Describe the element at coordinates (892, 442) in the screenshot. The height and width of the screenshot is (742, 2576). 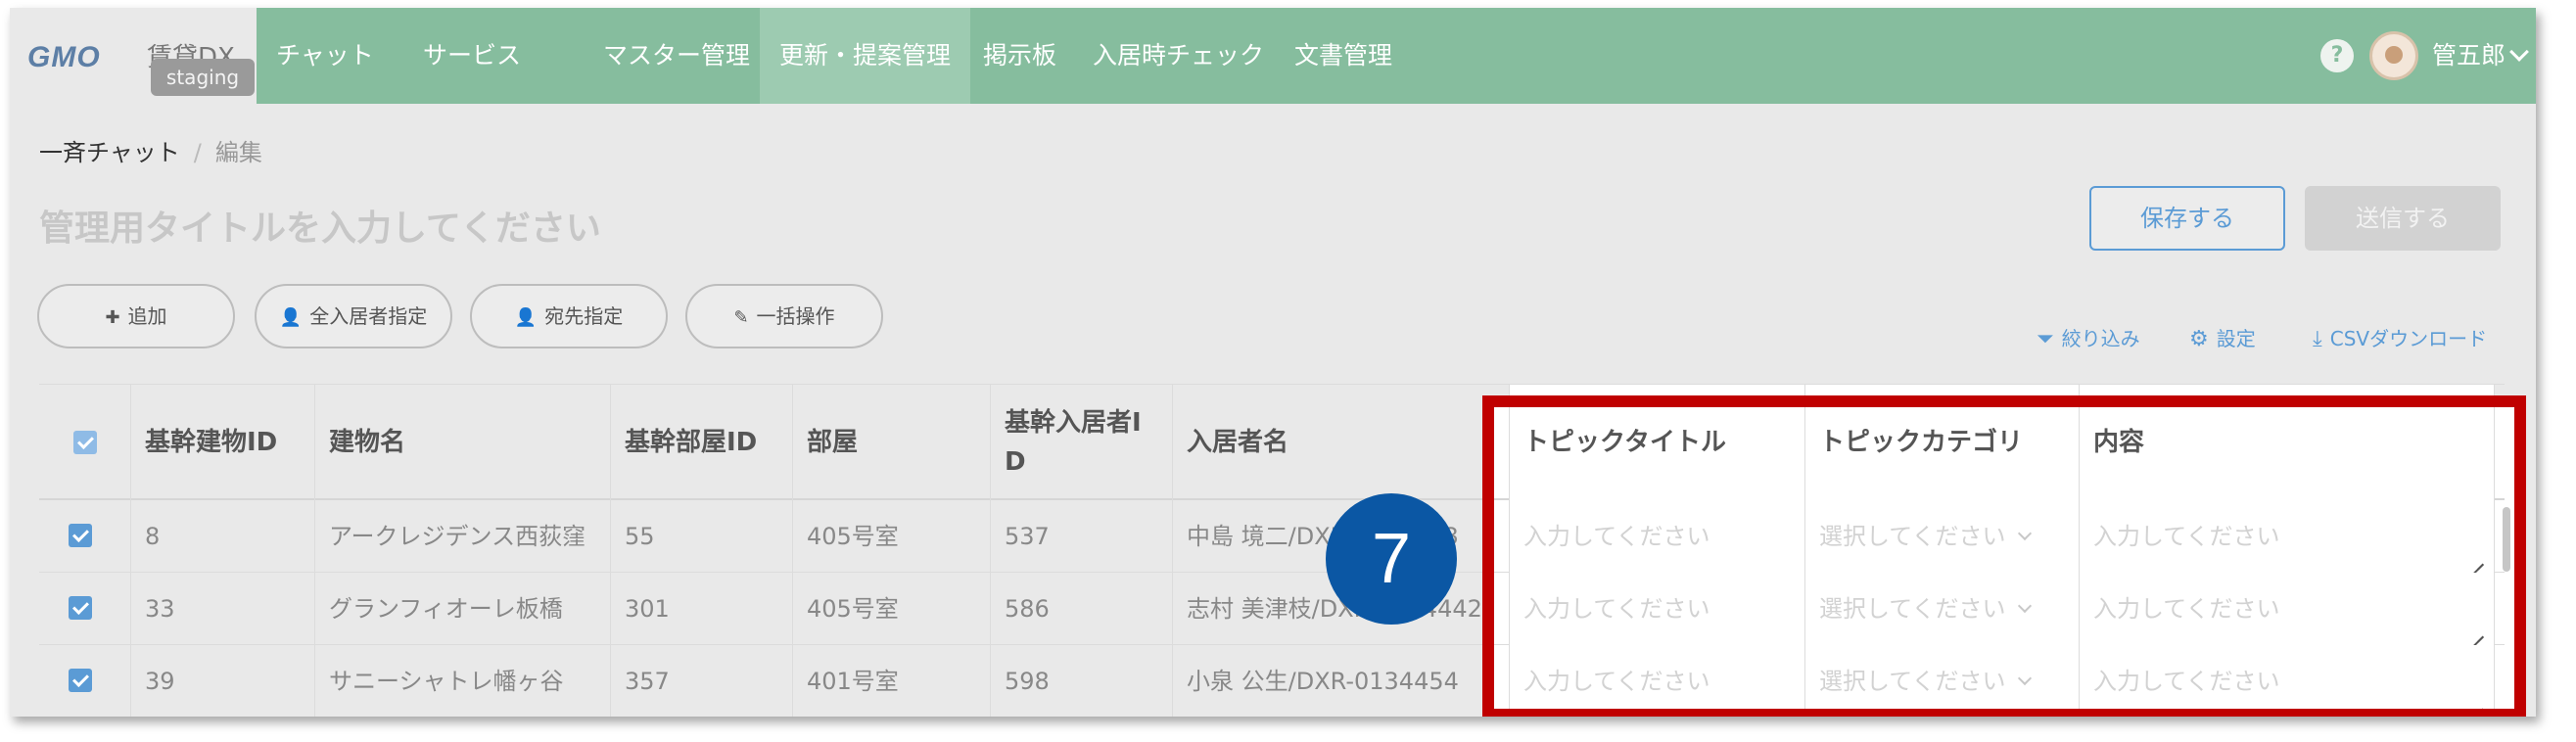
I see `col-room: 部屋` at that location.